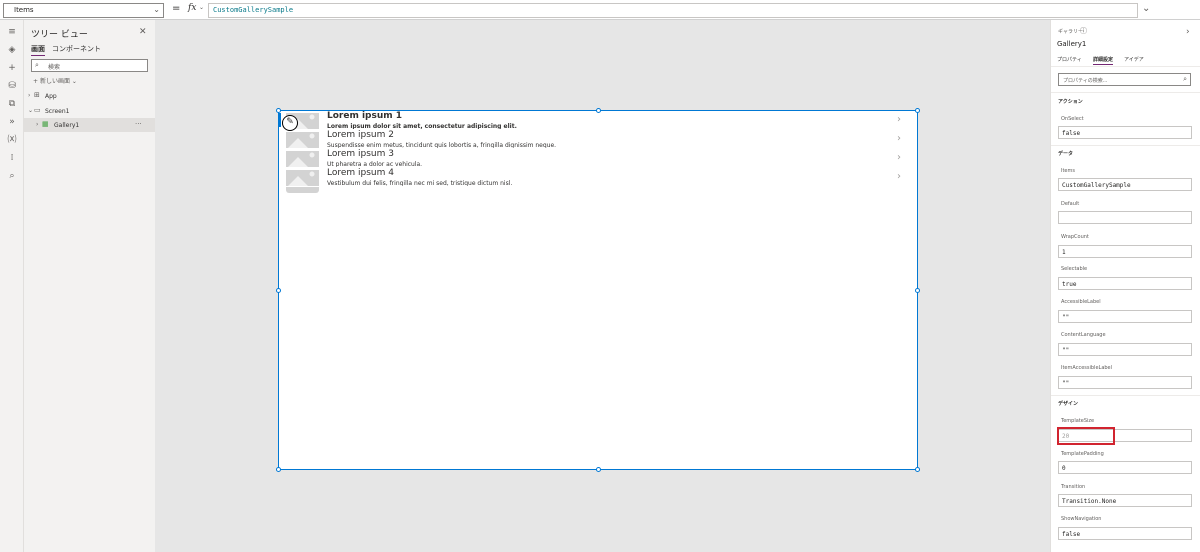 This screenshot has width=1200, height=552. What do you see at coordinates (1070, 102) in the screenshot?
I see `section-action: アクション` at bounding box center [1070, 102].